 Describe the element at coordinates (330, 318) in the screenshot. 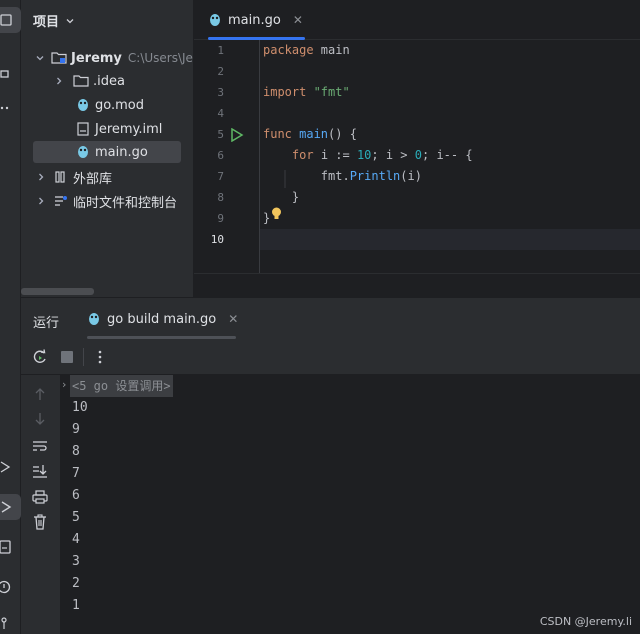

I see `run-panel-header: 运行 go build main.go ✕` at that location.